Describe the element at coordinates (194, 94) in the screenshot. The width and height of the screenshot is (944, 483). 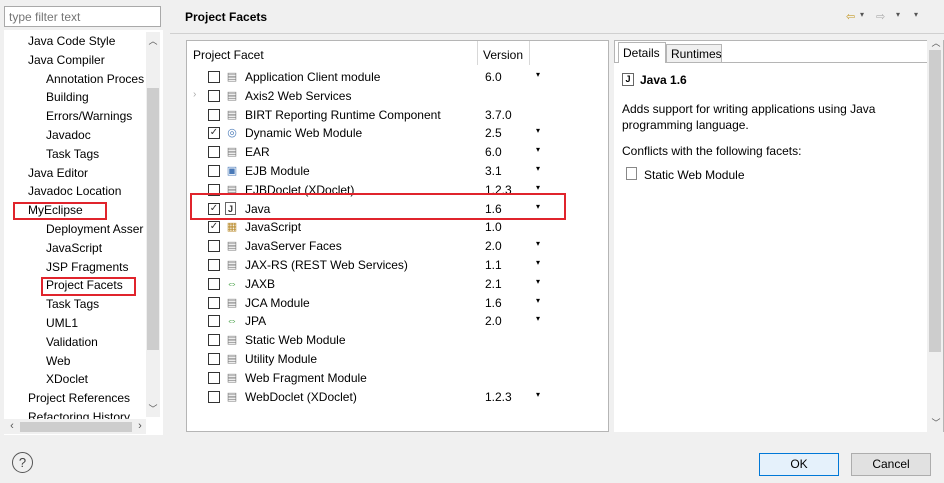
I see `expand-chevron-icon: ›` at that location.